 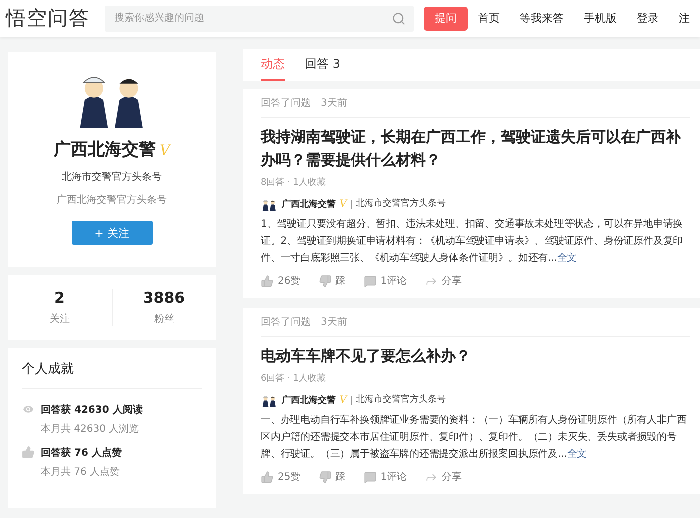 What do you see at coordinates (542, 18) in the screenshot?
I see `nav-link: 等我来答` at bounding box center [542, 18].